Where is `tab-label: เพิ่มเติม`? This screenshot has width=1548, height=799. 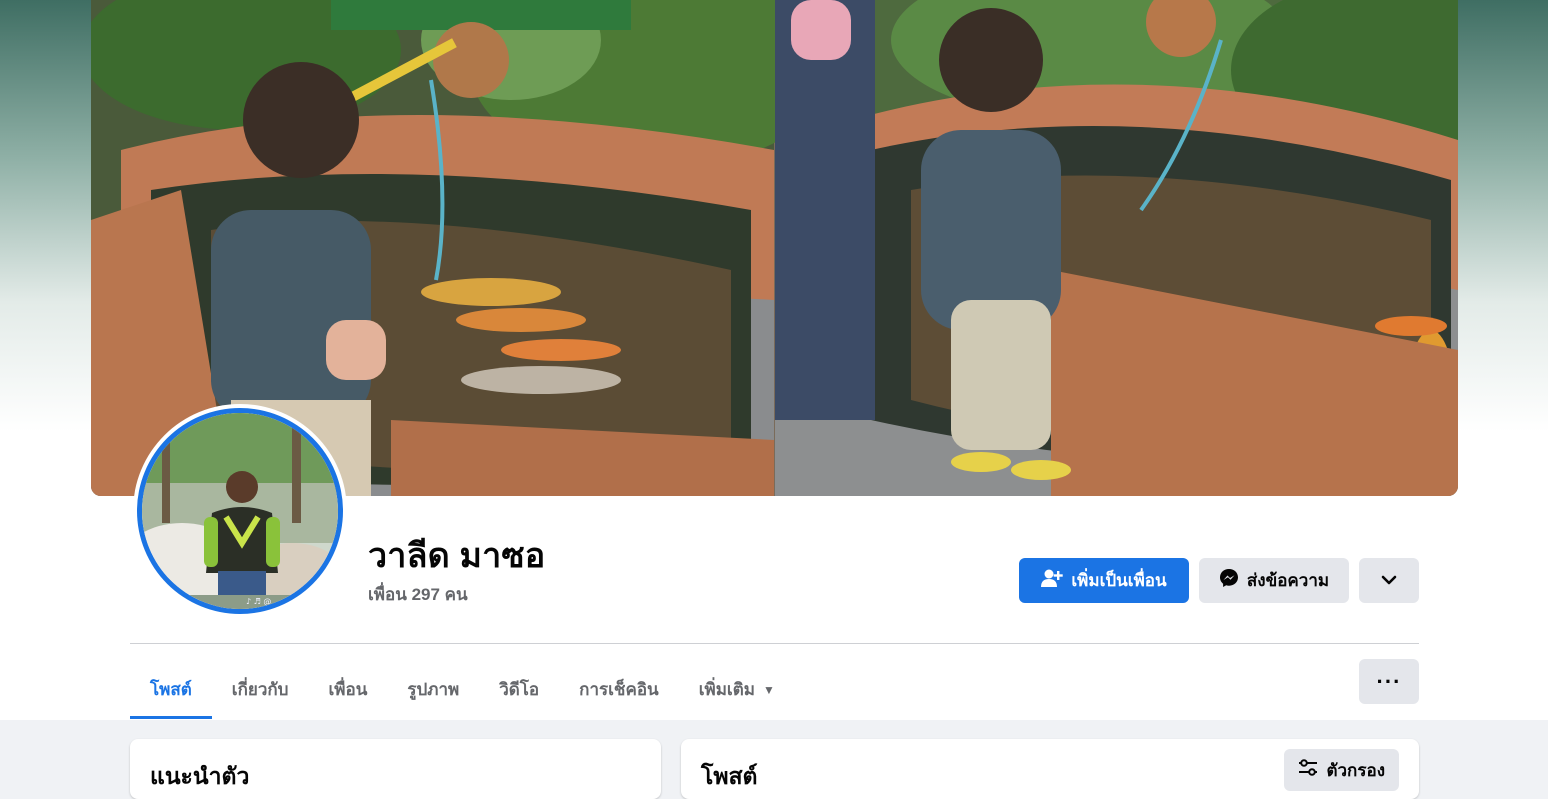 tab-label: เพิ่มเติม is located at coordinates (726, 689).